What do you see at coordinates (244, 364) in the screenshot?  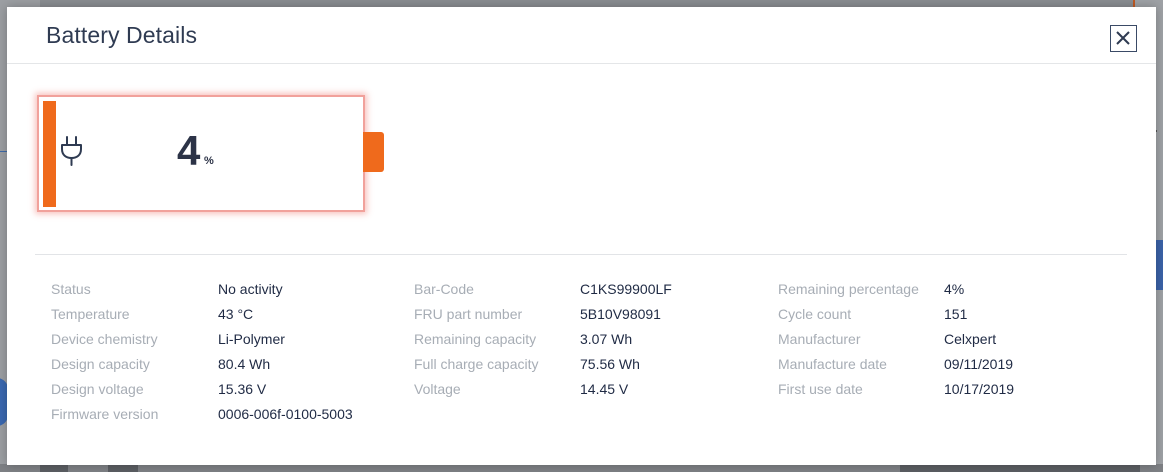 I see `detail-value: 80.4 Wh` at bounding box center [244, 364].